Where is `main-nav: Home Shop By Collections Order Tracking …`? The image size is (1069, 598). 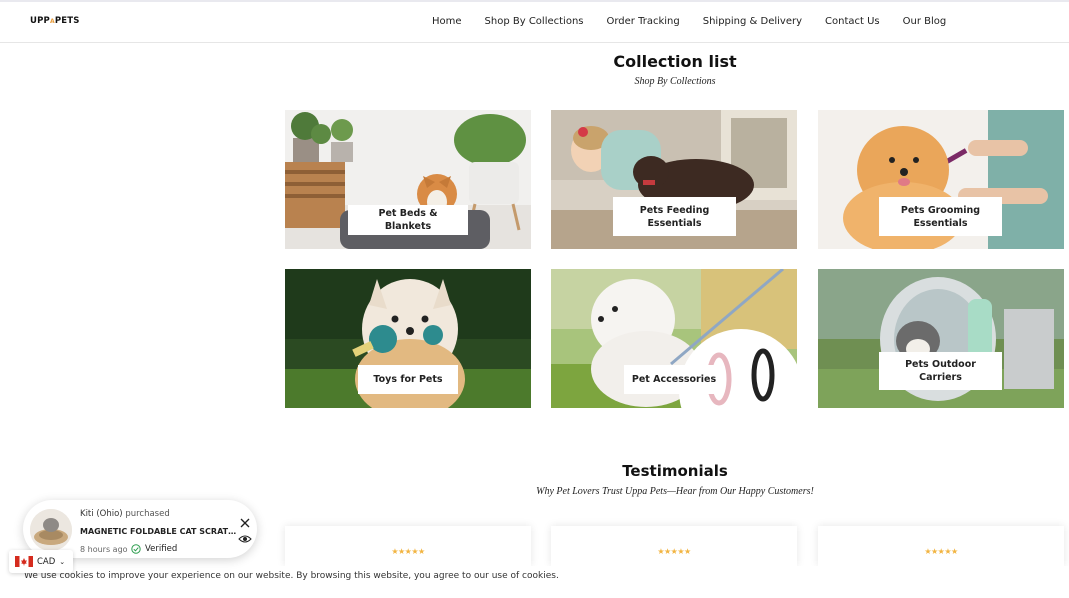 main-nav: Home Shop By Collections Order Tracking … is located at coordinates (700, 21).